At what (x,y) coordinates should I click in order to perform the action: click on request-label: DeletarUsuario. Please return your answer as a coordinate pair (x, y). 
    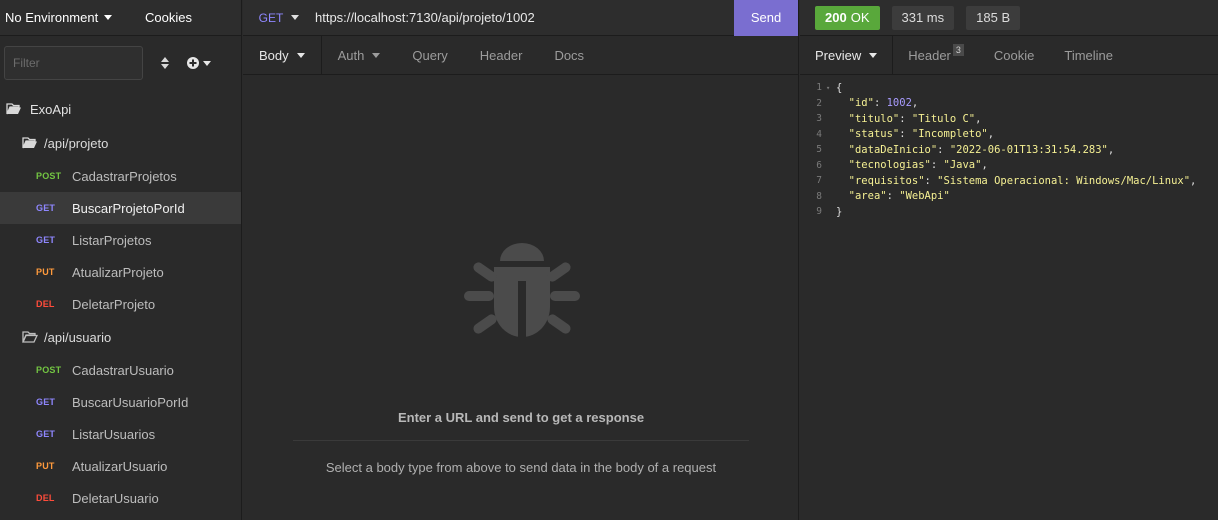
    Looking at the image, I should click on (115, 498).